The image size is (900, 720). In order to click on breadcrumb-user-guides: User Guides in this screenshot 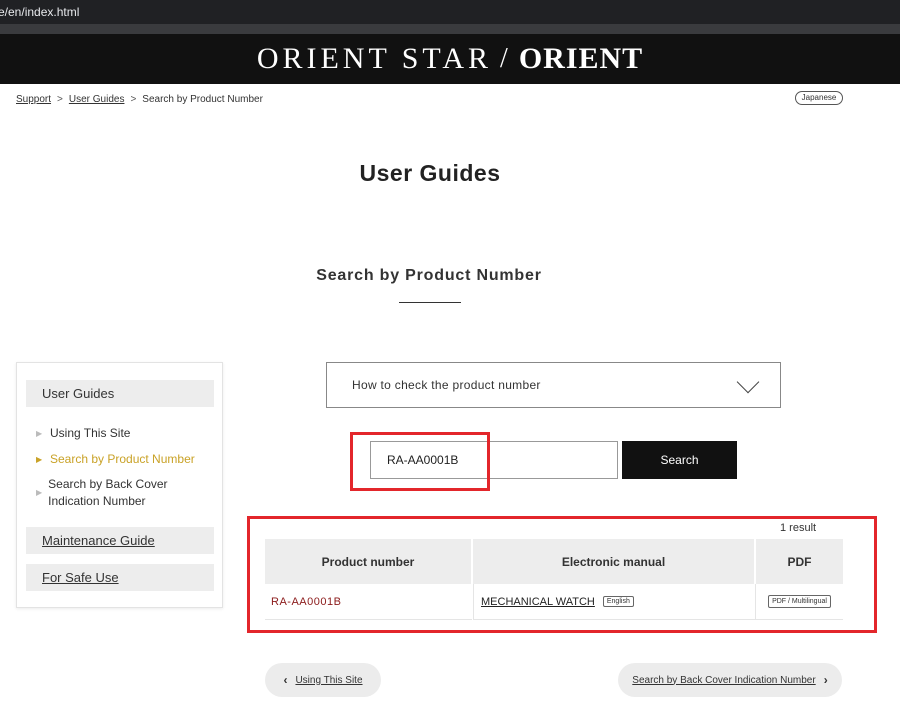, I will do `click(97, 99)`.